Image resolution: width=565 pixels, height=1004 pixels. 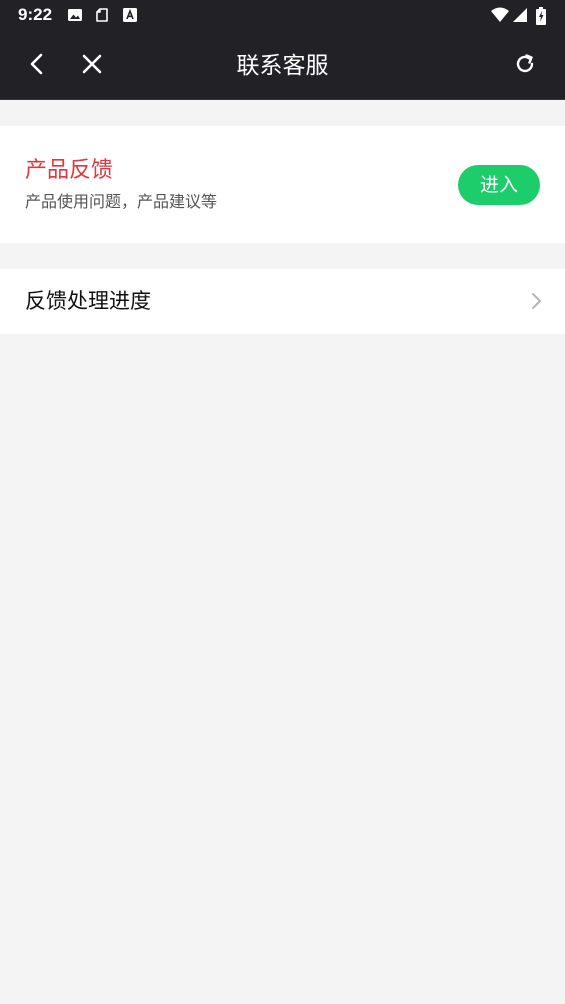 I want to click on nav-bar: 联系客服, so click(x=282, y=65).